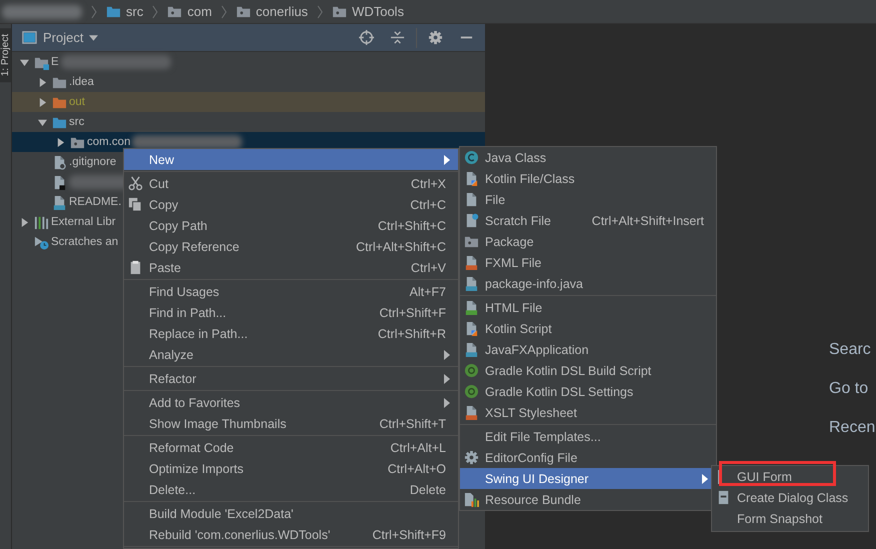  Describe the element at coordinates (412, 423) in the screenshot. I see `shortcut-label: Ctrl+Shift+T` at that location.